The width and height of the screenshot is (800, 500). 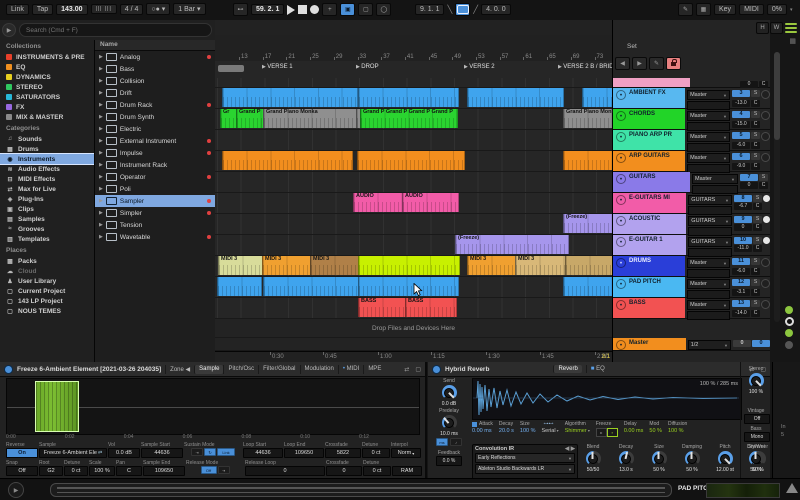 I want to click on track-number: 9, so click(x=743, y=219).